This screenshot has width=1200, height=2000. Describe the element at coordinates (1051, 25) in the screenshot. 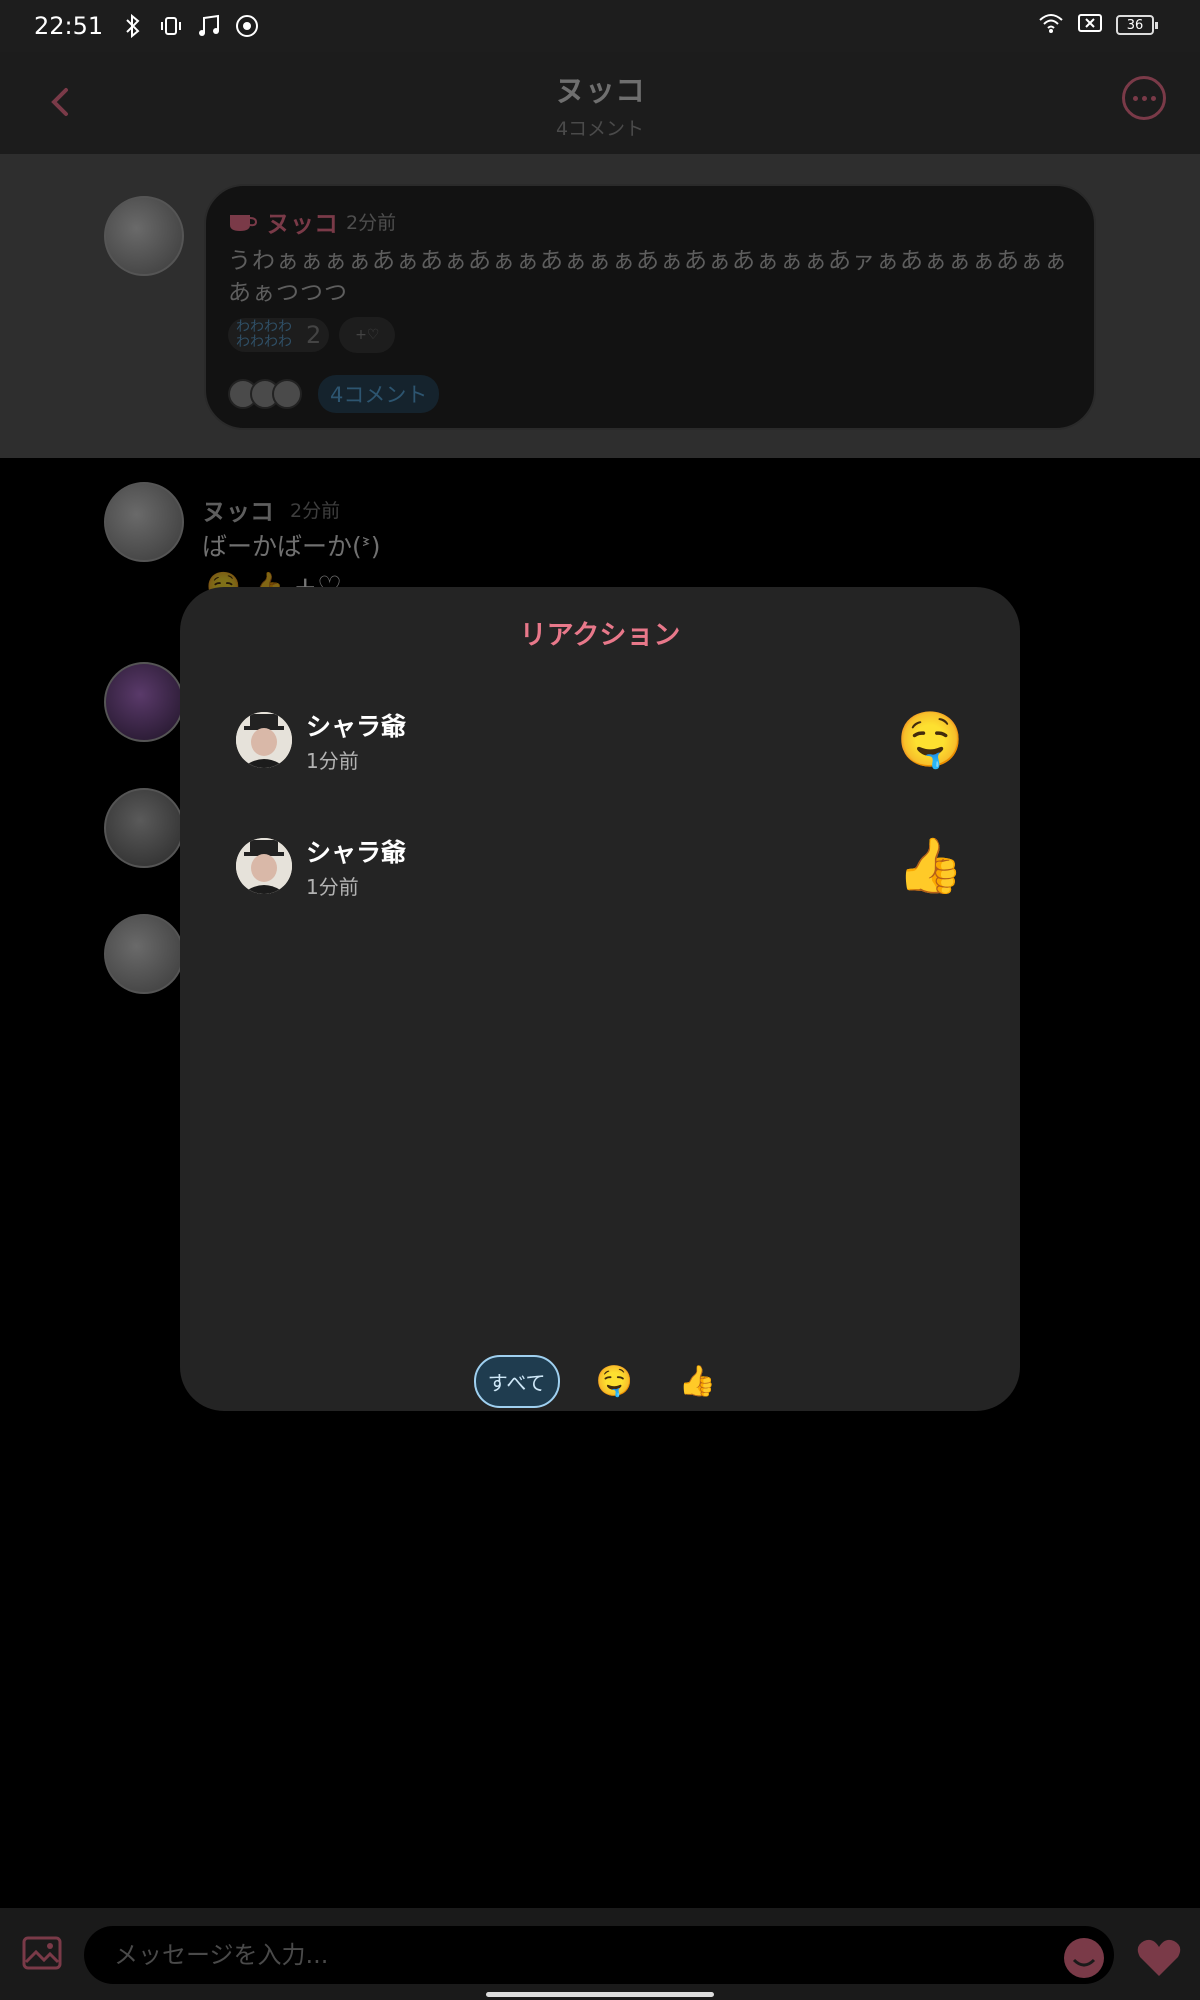

I see `wifi-icon` at that location.